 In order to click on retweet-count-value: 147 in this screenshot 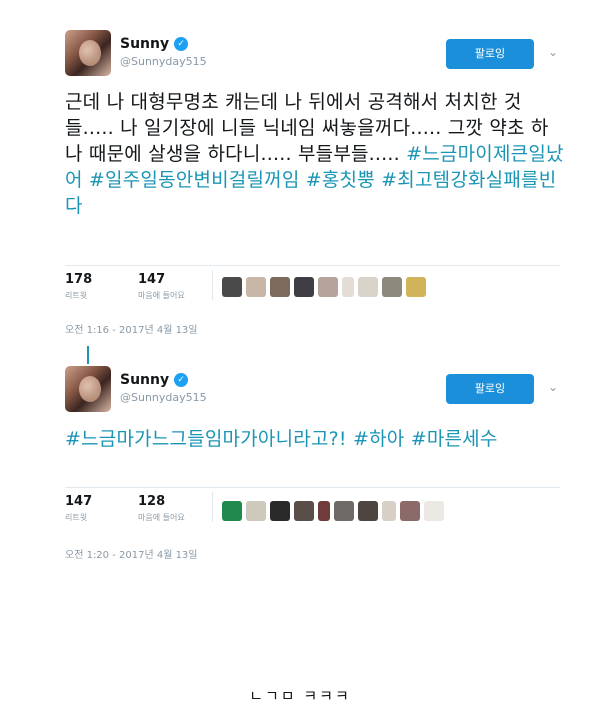, I will do `click(79, 501)`.